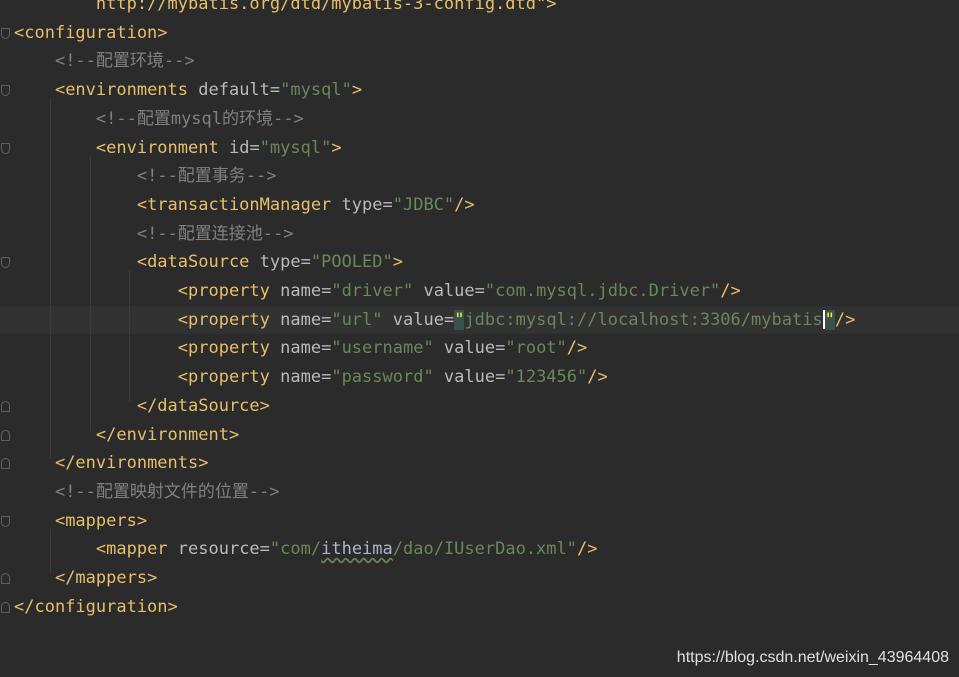 This screenshot has height=677, width=959. What do you see at coordinates (147, 492) in the screenshot?
I see `code-line-text: <!--配置映射文件的位置-->` at bounding box center [147, 492].